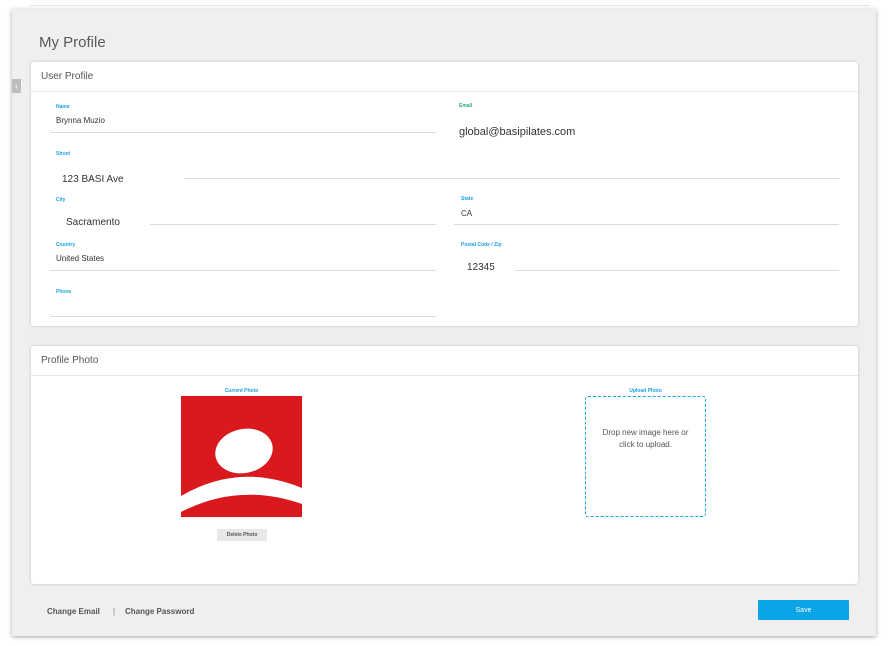  Describe the element at coordinates (481, 245) in the screenshot. I see `postal-label: Postal Code / Zip` at that location.